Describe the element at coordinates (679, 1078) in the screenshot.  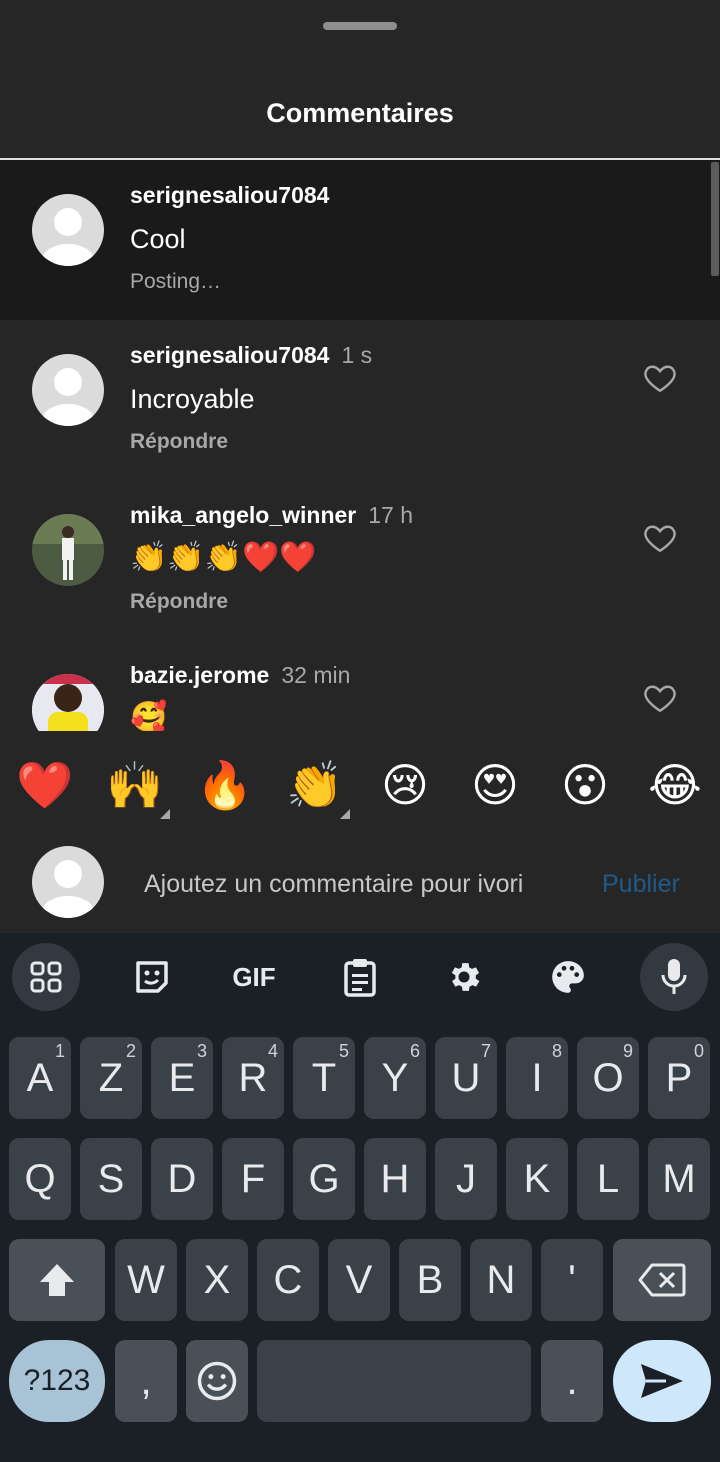
I see `key-p: P0` at that location.